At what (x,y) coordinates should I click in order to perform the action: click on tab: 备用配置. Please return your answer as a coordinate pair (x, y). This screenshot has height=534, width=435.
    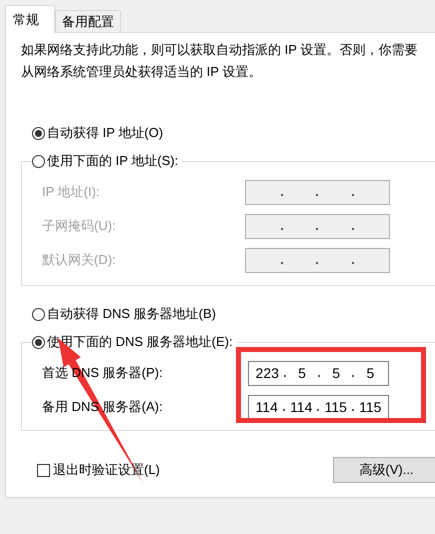
    Looking at the image, I should click on (88, 21).